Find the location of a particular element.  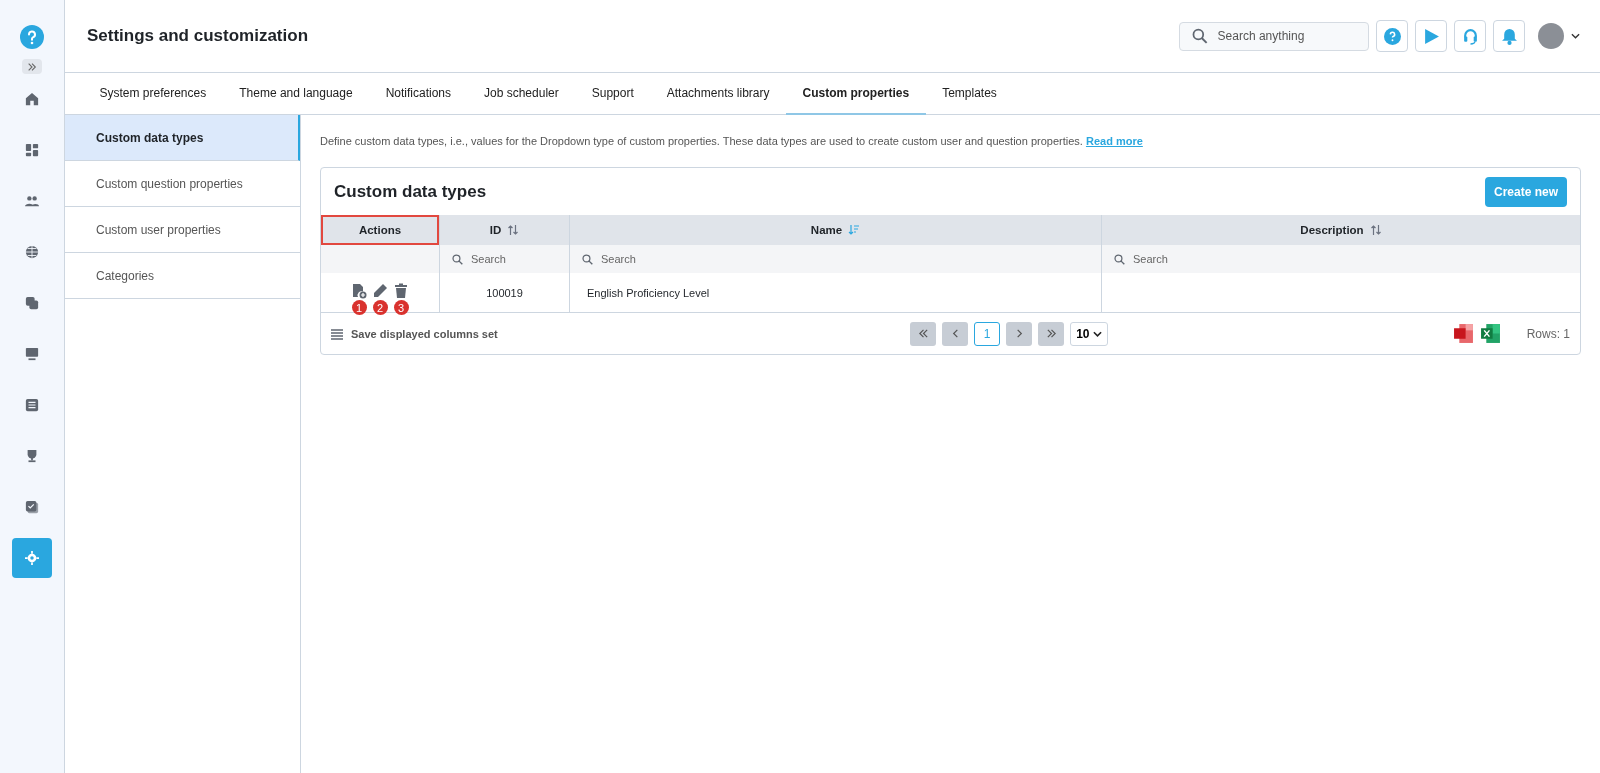

settings-tab: System preferences is located at coordinates (153, 94).